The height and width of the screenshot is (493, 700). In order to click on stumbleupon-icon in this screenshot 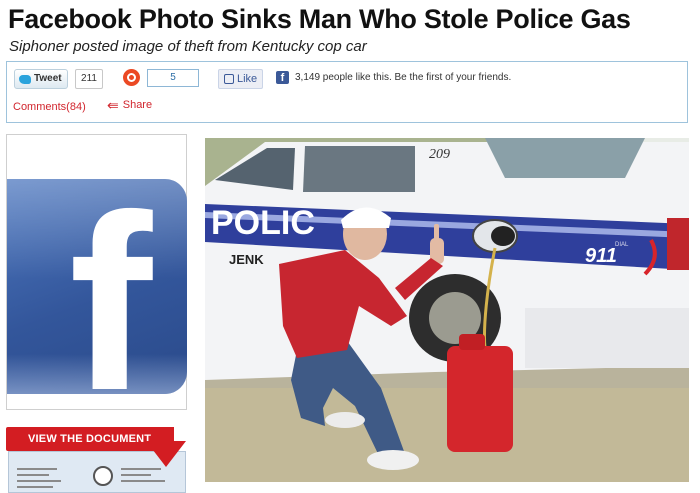, I will do `click(131, 77)`.